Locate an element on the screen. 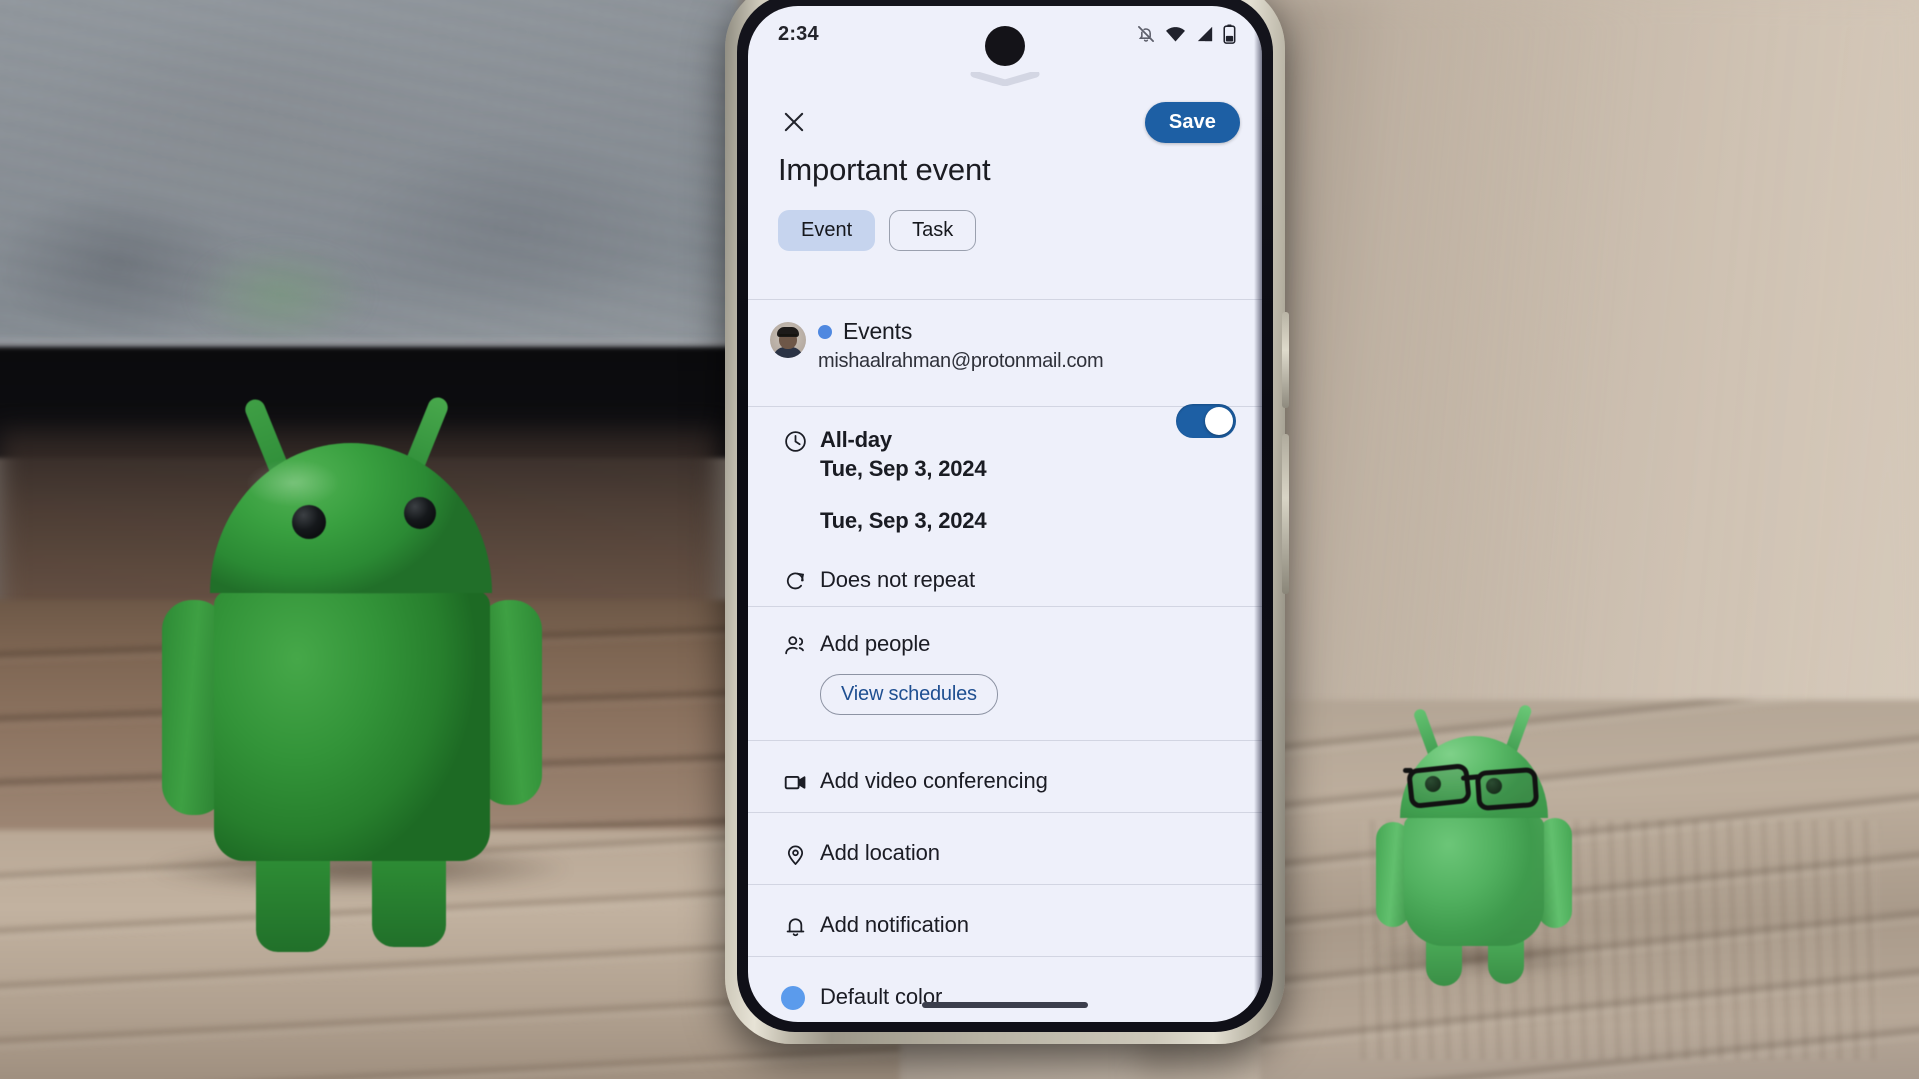  leg-right is located at coordinates (409, 897).